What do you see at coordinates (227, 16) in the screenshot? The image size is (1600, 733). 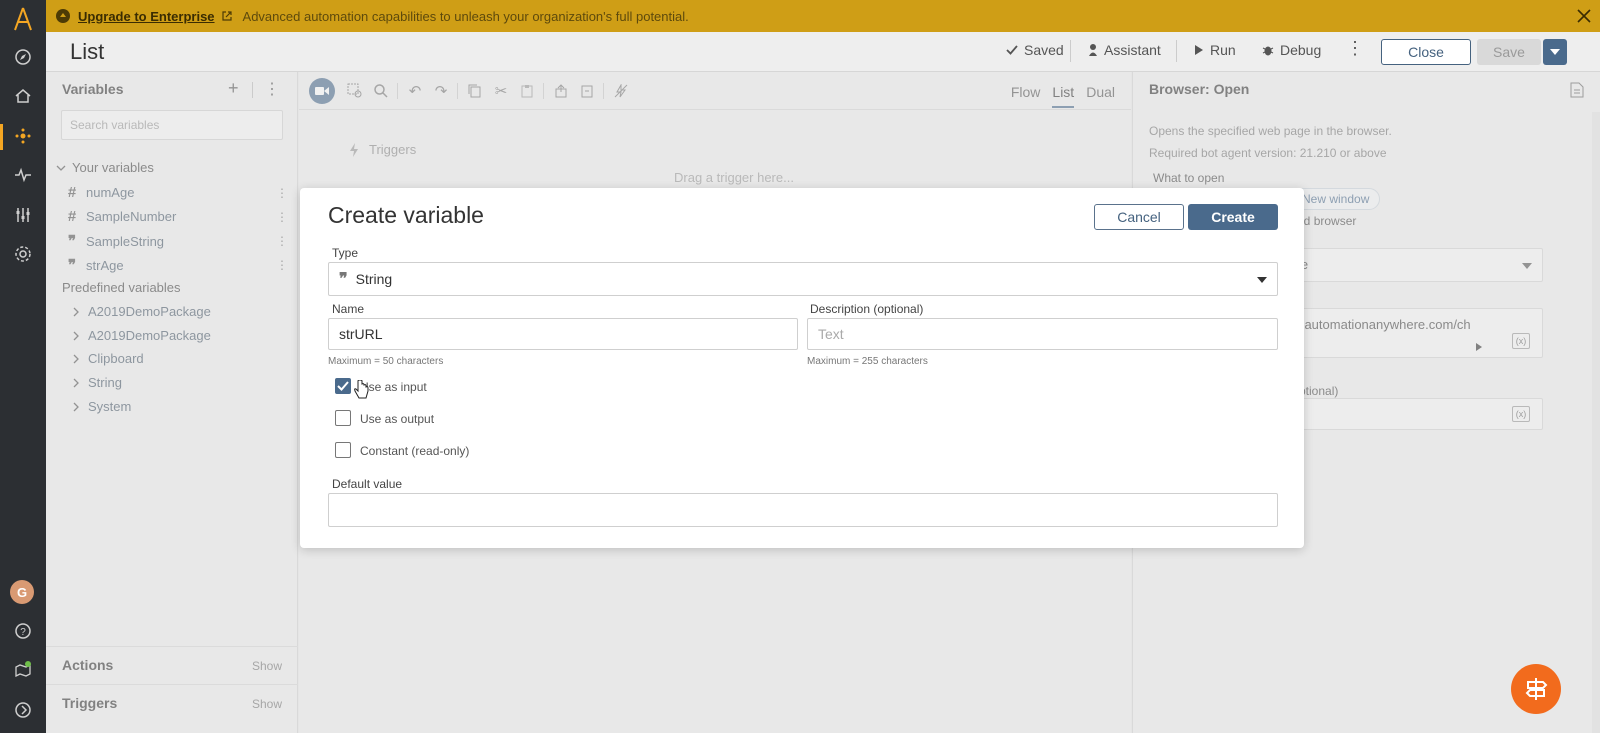 I see `external-link-icon` at bounding box center [227, 16].